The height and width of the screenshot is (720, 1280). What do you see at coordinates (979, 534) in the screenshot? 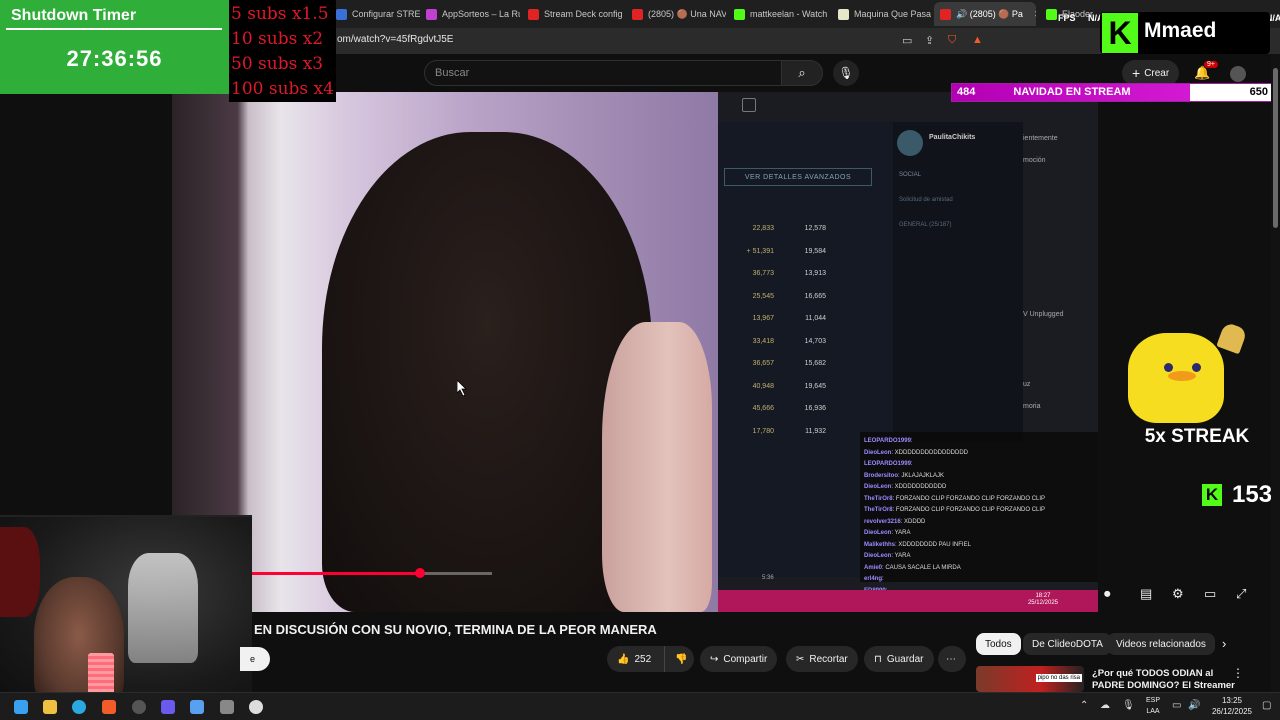
I see `chat-message: DieoLeon: YARA` at bounding box center [979, 534].